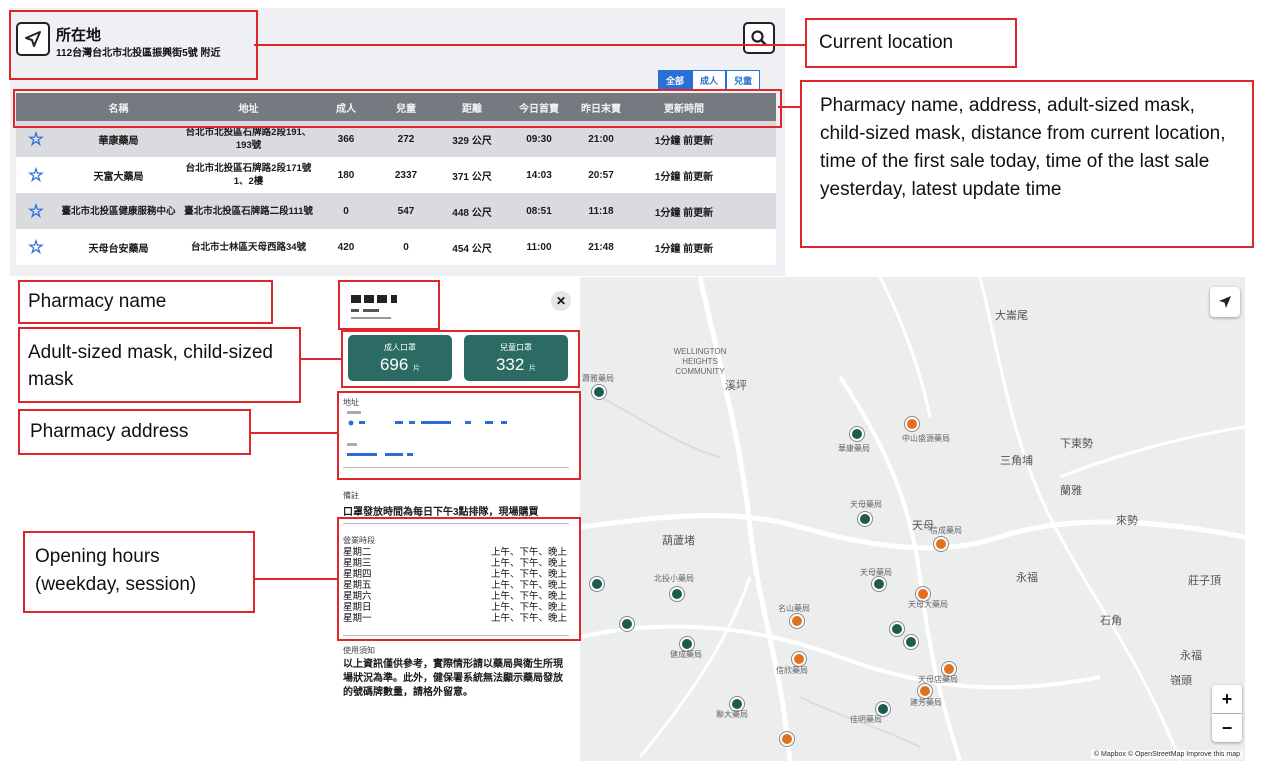 The image size is (1274, 761). Describe the element at coordinates (1071, 491) in the screenshot. I see `map-area-label: 蘭雅` at that location.